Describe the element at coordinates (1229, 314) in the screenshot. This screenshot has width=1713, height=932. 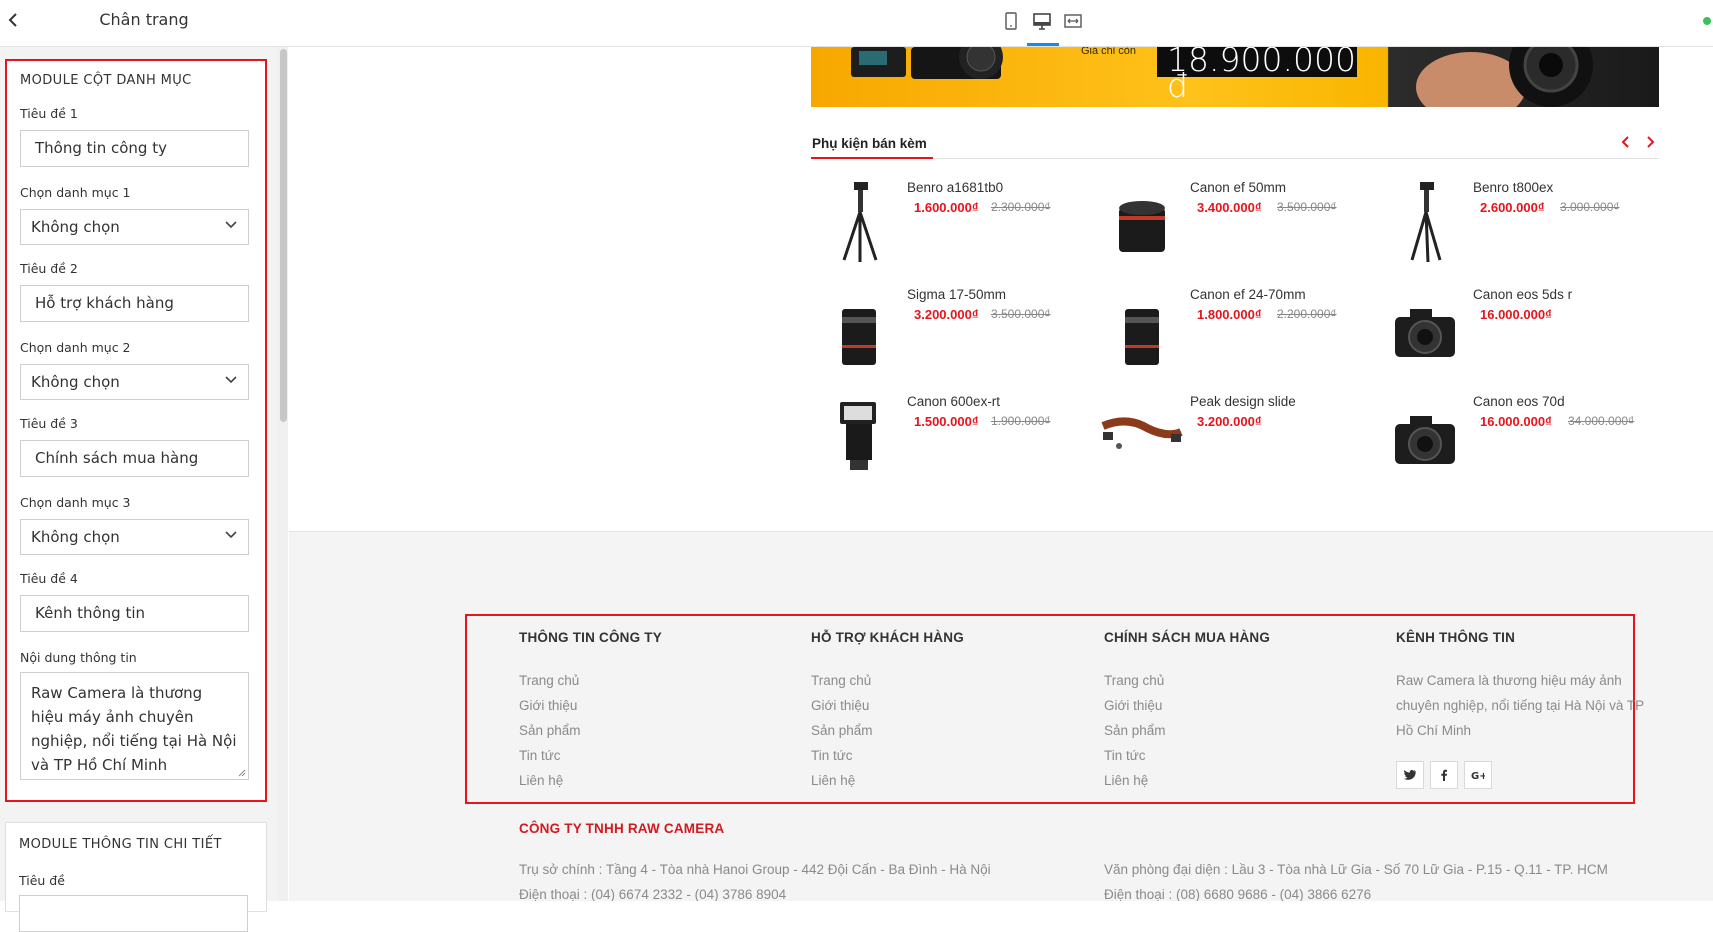
I see `product-price: 1.800.000₫` at that location.